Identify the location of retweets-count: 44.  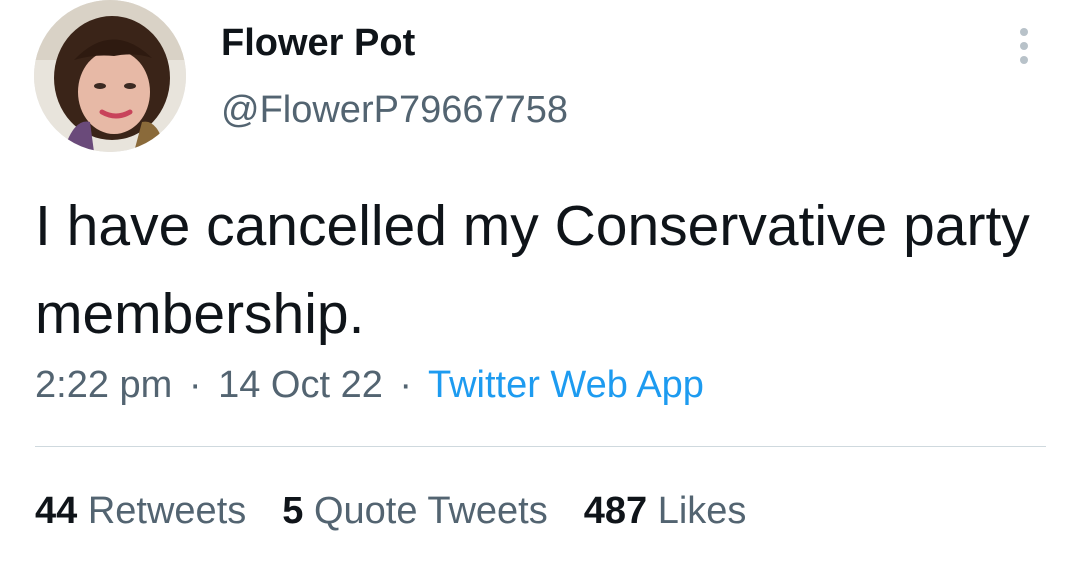
(56, 511).